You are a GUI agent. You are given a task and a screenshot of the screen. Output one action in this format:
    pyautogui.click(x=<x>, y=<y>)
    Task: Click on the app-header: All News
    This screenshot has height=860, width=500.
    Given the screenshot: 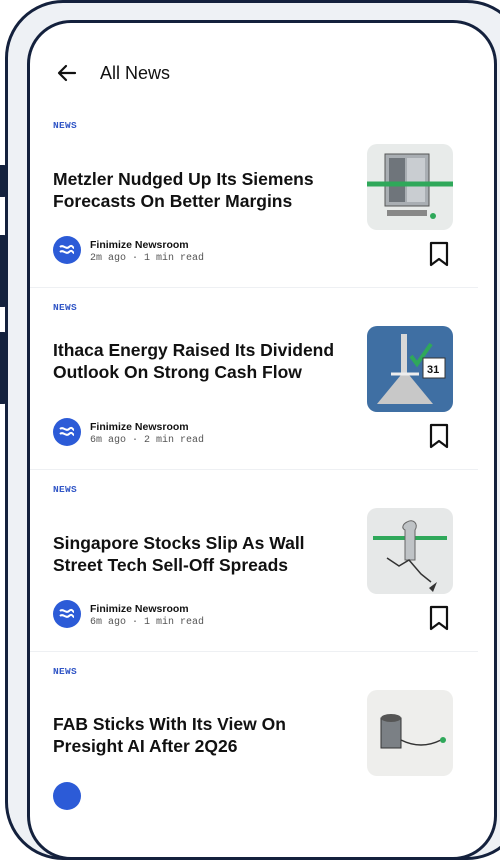 What is the action you would take?
    pyautogui.click(x=111, y=73)
    